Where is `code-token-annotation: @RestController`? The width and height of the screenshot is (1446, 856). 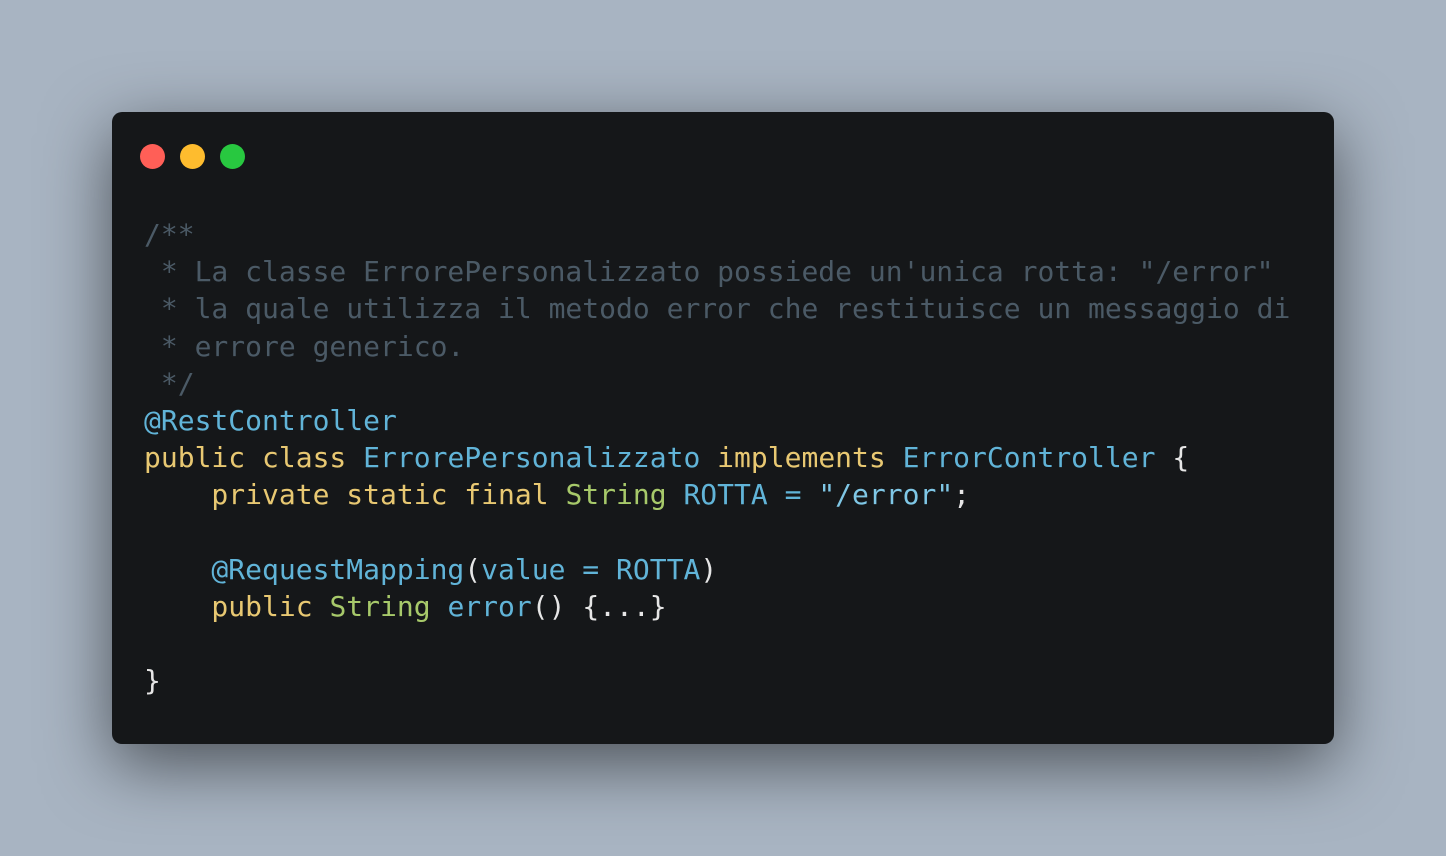 code-token-annotation: @RestController is located at coordinates (270, 420).